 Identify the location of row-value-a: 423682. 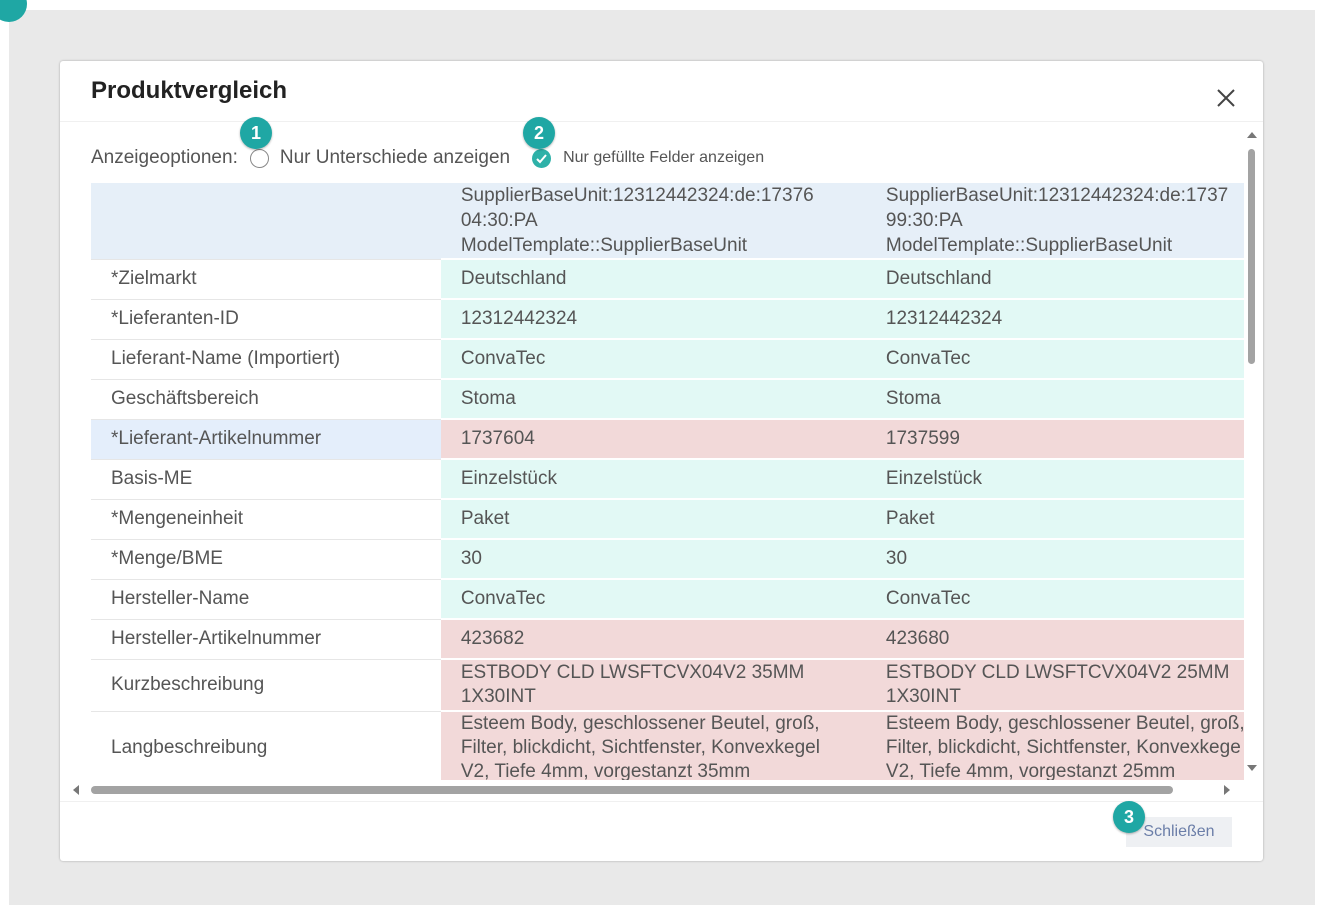
(653, 639).